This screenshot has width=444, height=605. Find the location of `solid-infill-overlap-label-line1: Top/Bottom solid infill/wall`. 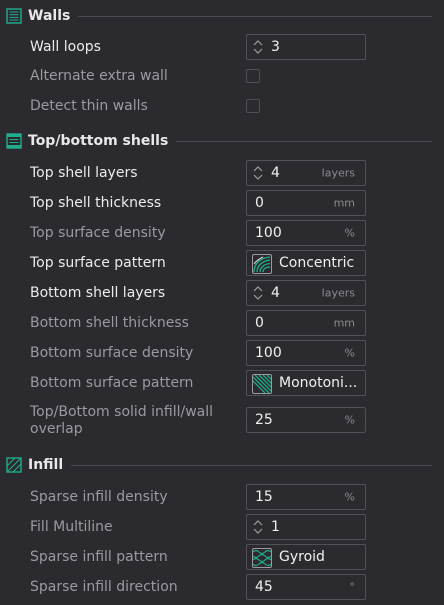

solid-infill-overlap-label-line1: Top/Bottom solid infill/wall is located at coordinates (122, 412).